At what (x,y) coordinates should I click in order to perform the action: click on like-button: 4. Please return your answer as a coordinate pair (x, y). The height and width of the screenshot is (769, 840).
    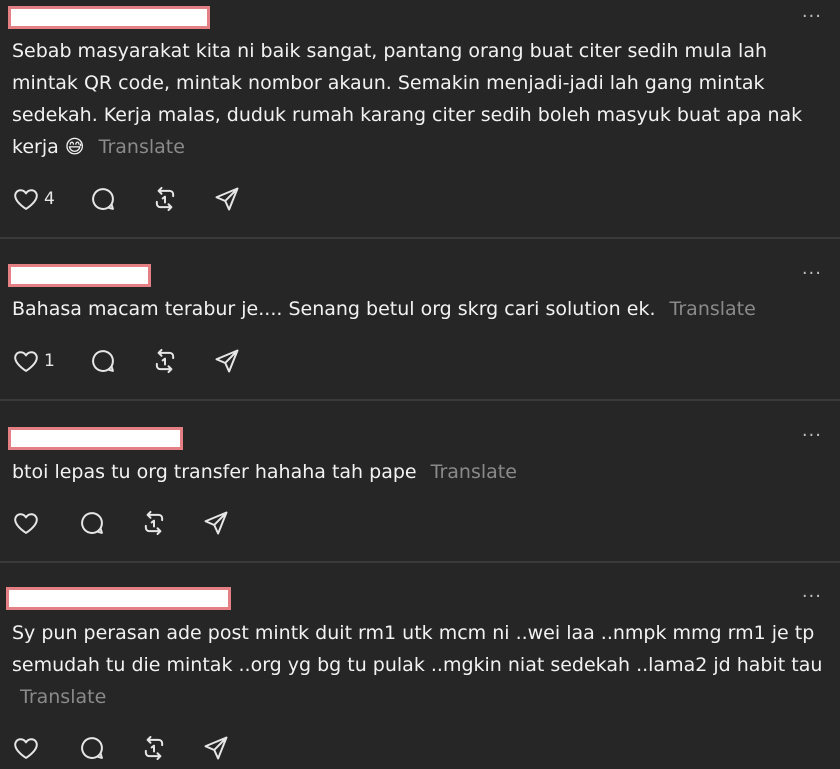
    Looking at the image, I should click on (33, 199).